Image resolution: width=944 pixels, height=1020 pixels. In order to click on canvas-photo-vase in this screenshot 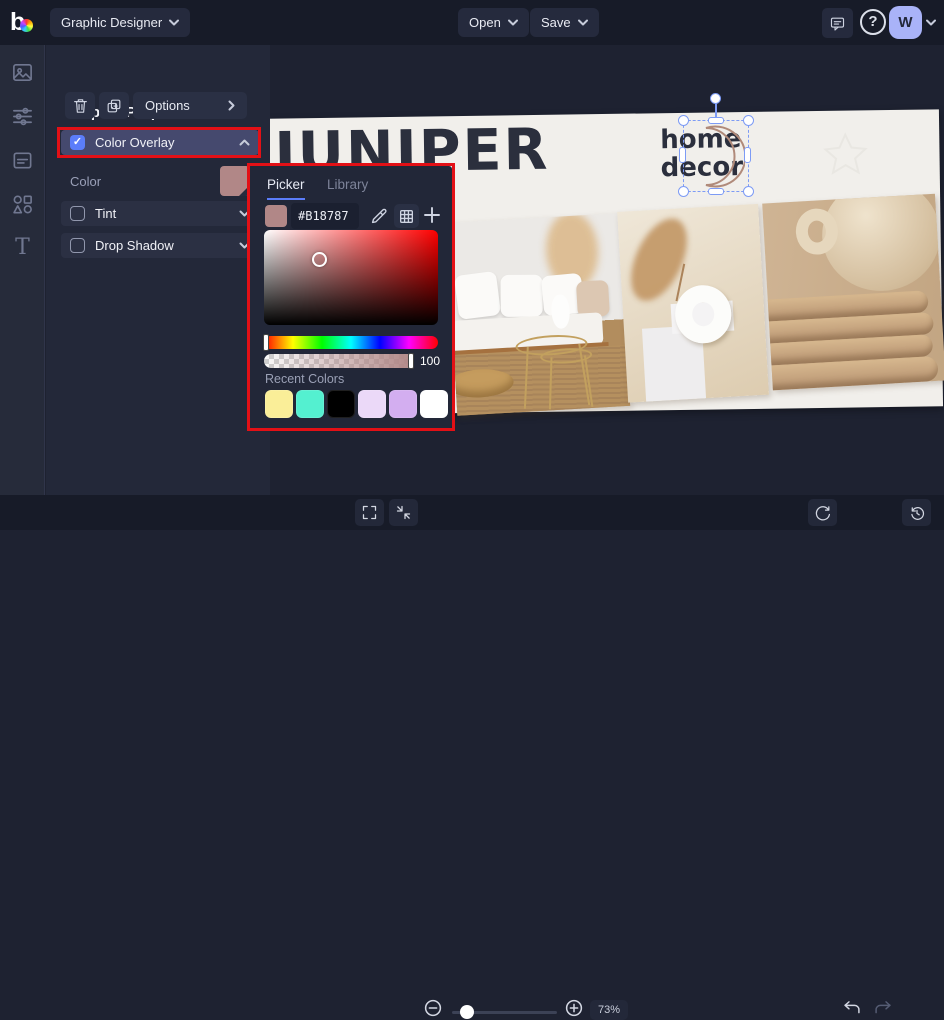, I will do `click(693, 303)`.